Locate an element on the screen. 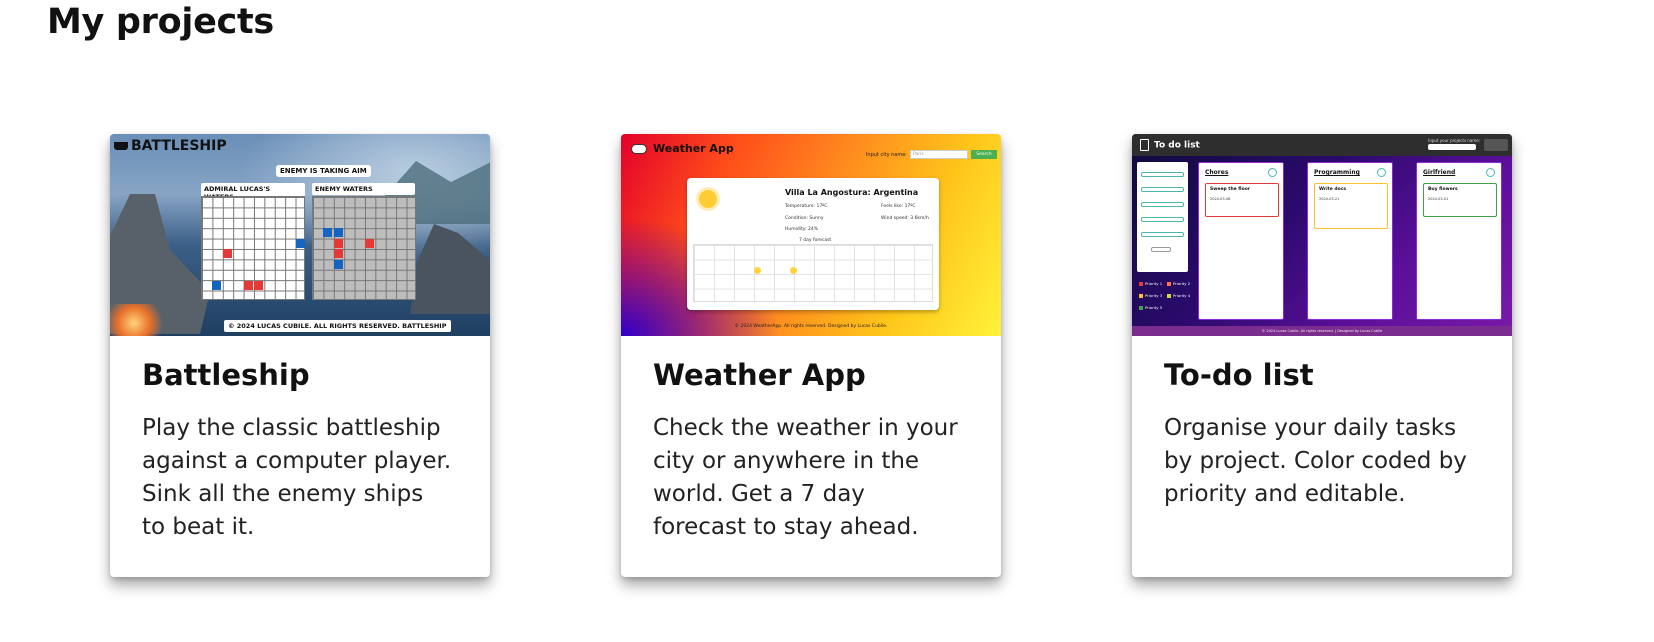 The image size is (1654, 642). city-search: Input city name: Paris Search is located at coordinates (931, 154).